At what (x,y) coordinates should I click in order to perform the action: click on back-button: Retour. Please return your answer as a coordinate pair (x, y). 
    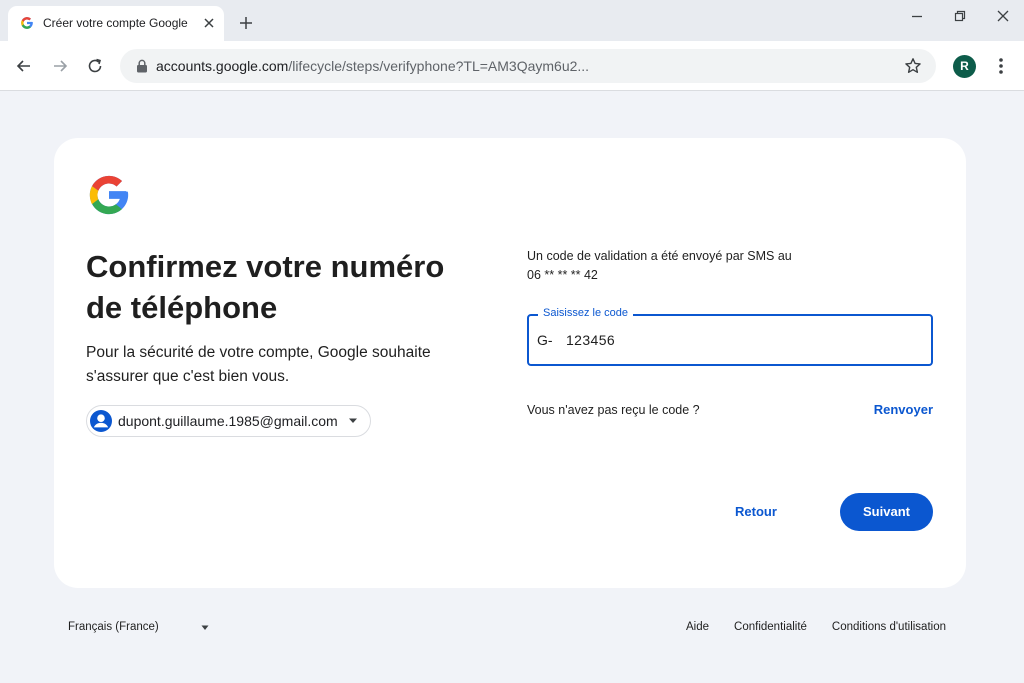
    Looking at the image, I should click on (756, 512).